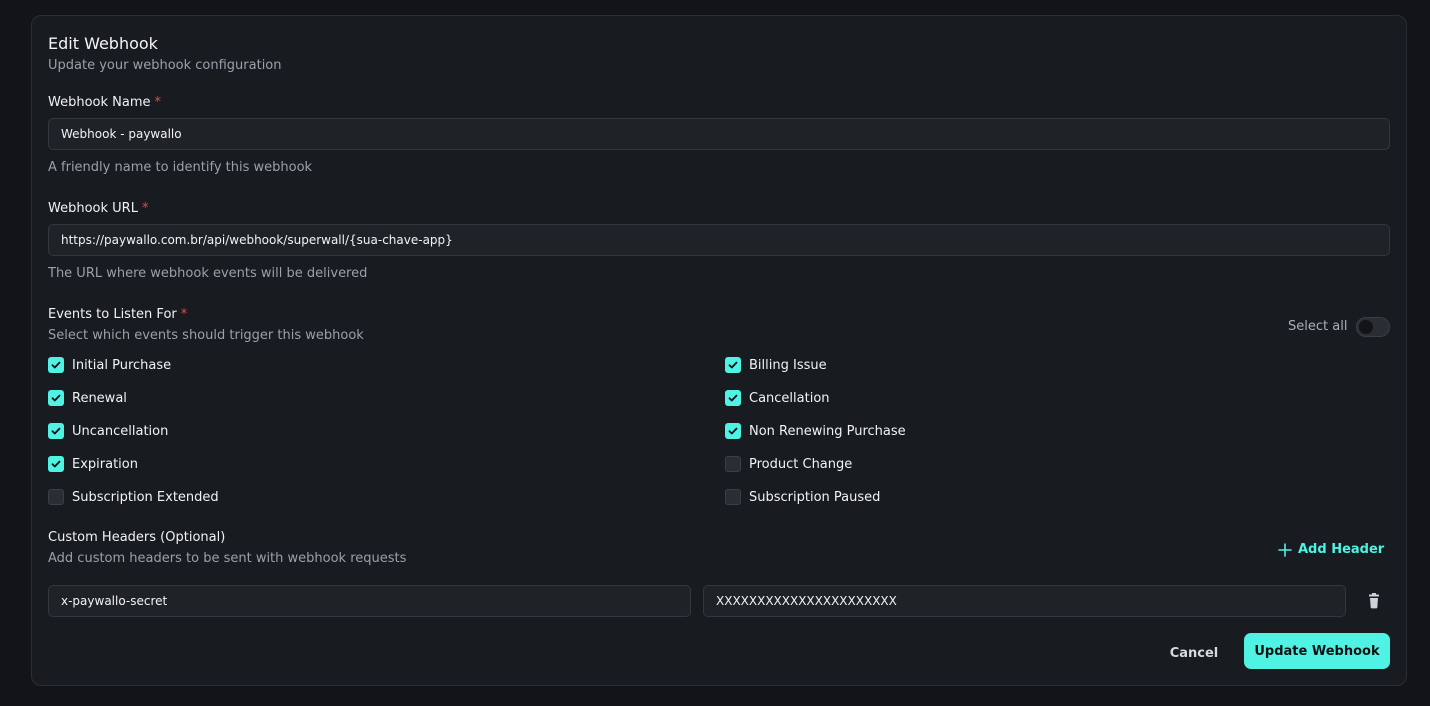 The width and height of the screenshot is (1430, 706). I want to click on event-checkbox-item: Product Change, so click(788, 464).